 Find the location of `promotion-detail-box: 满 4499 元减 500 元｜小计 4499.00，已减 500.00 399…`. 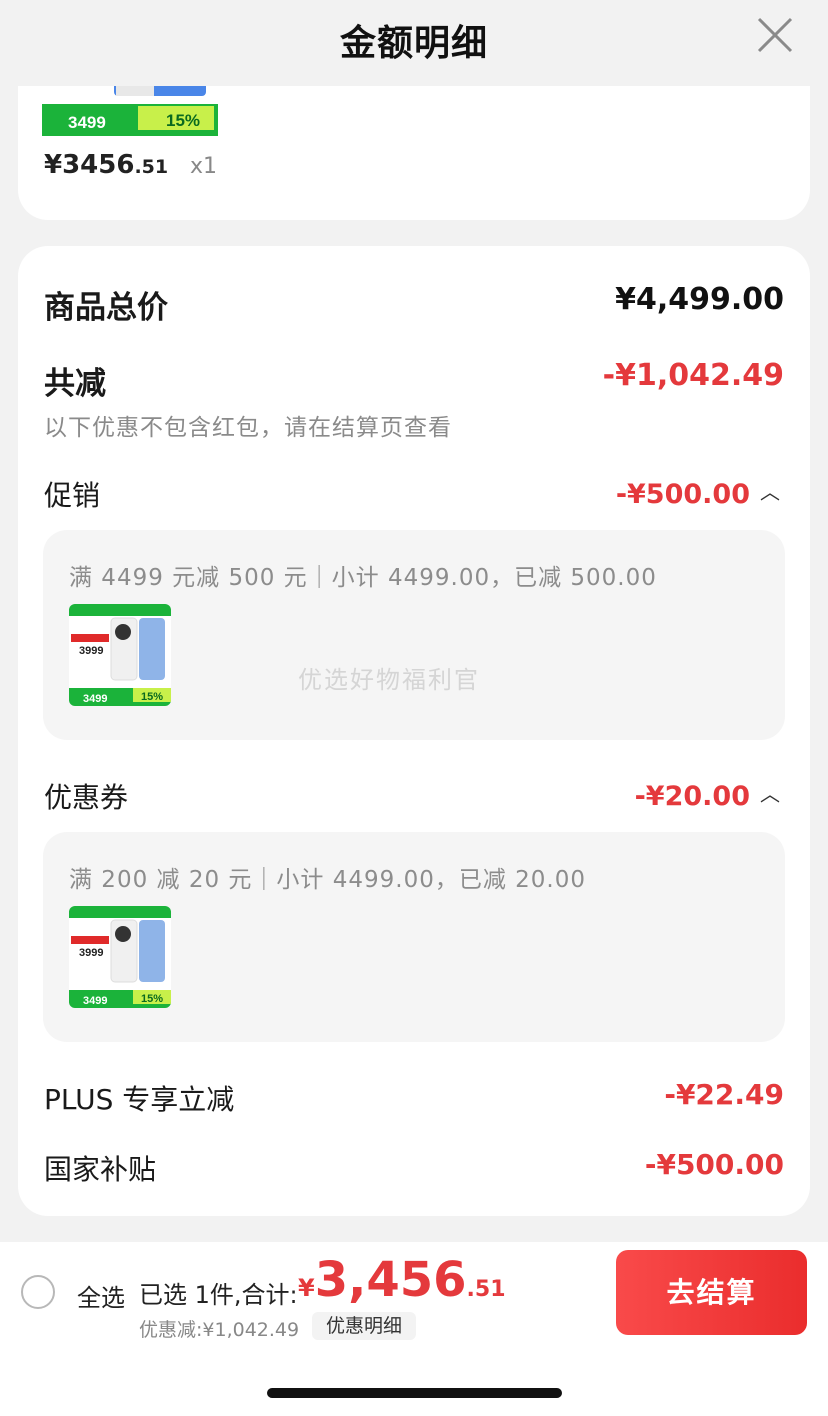

promotion-detail-box: 满 4499 元减 500 元｜小计 4499.00，已减 500.00 399… is located at coordinates (414, 635).